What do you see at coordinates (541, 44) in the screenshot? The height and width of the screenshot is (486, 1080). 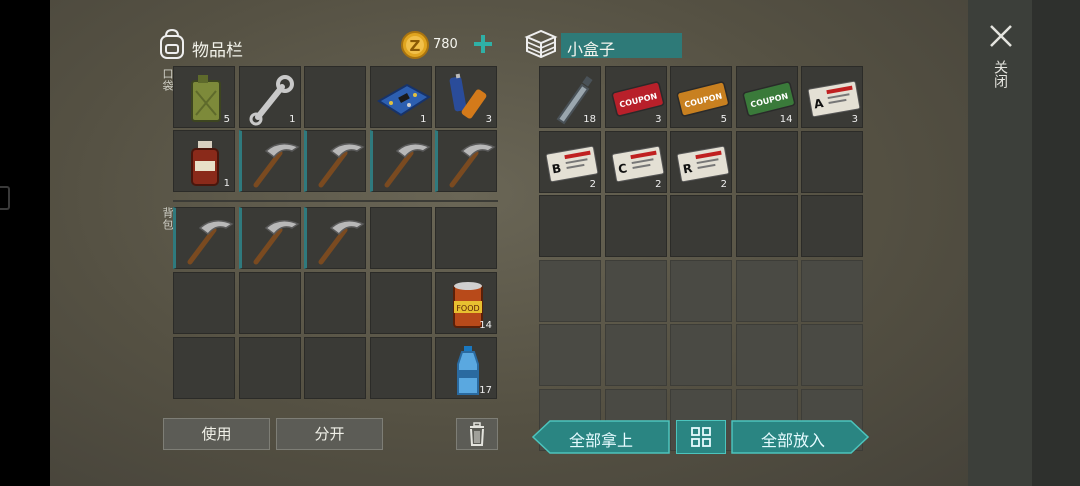 I see `box-icon` at bounding box center [541, 44].